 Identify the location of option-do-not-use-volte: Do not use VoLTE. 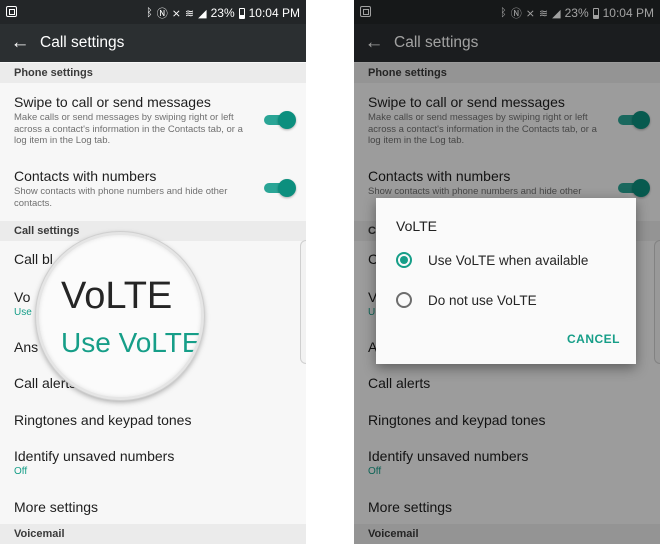
(466, 300).